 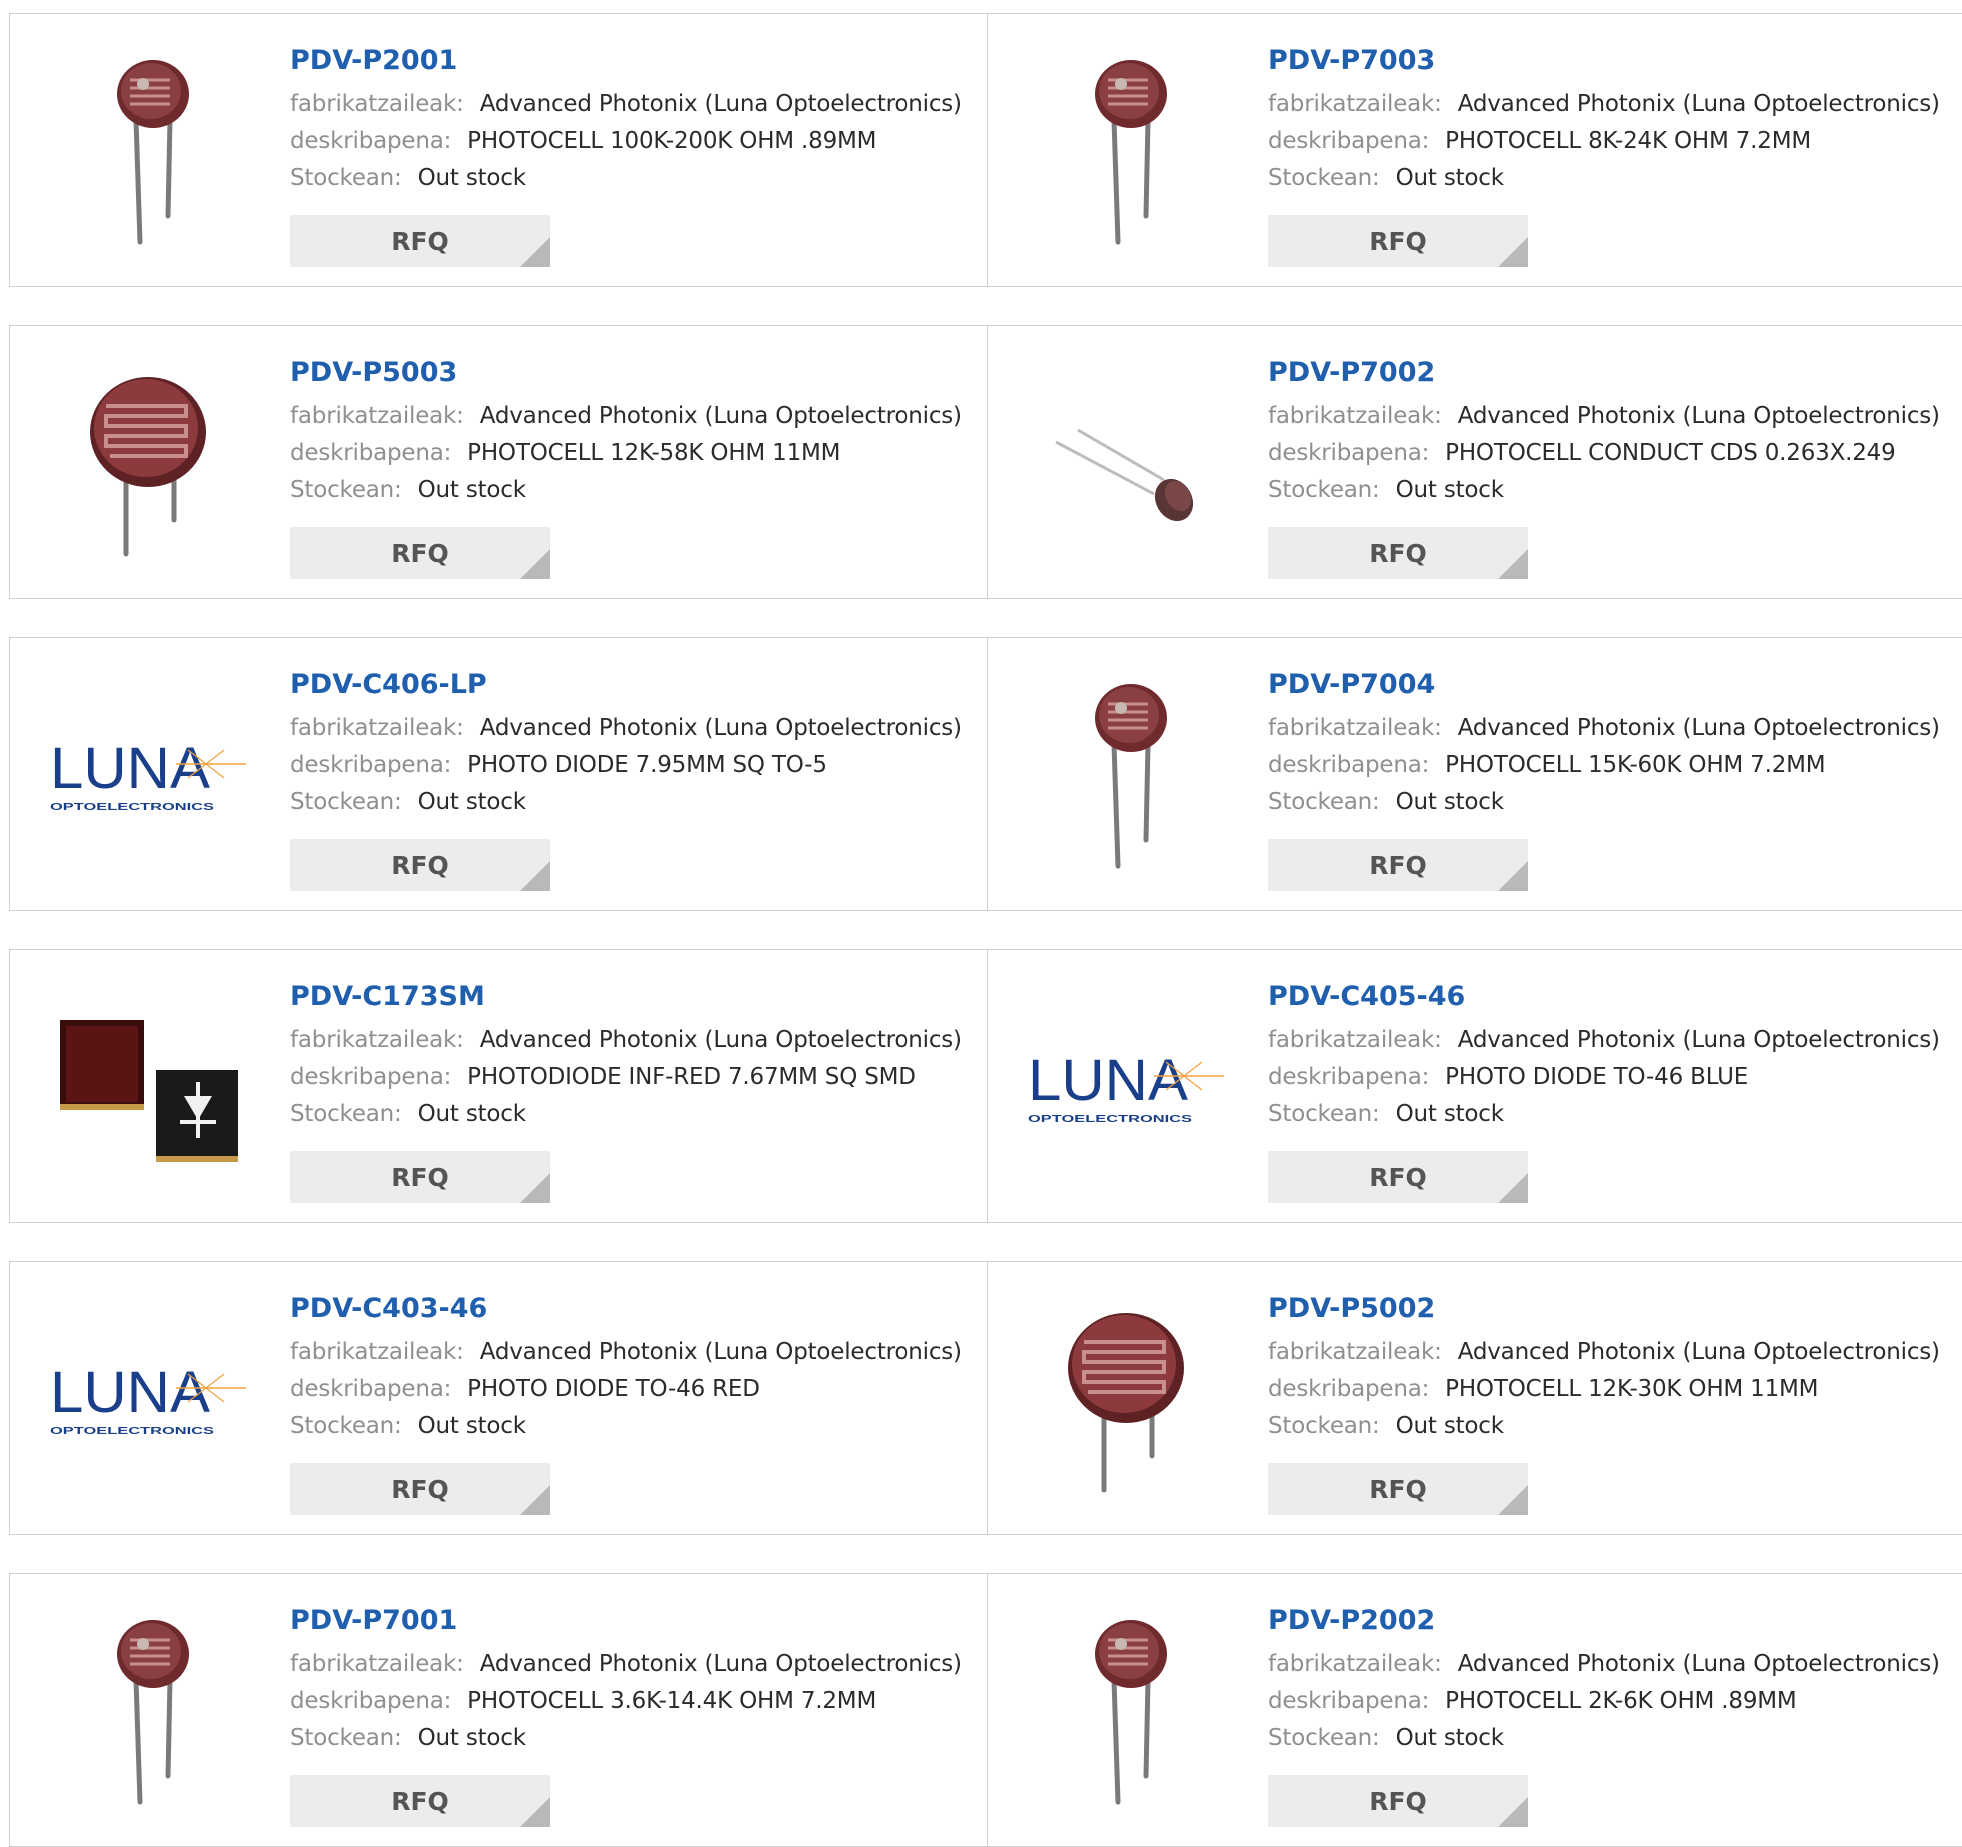 I want to click on product-title-link: PDV-C403-46, so click(x=626, y=1309).